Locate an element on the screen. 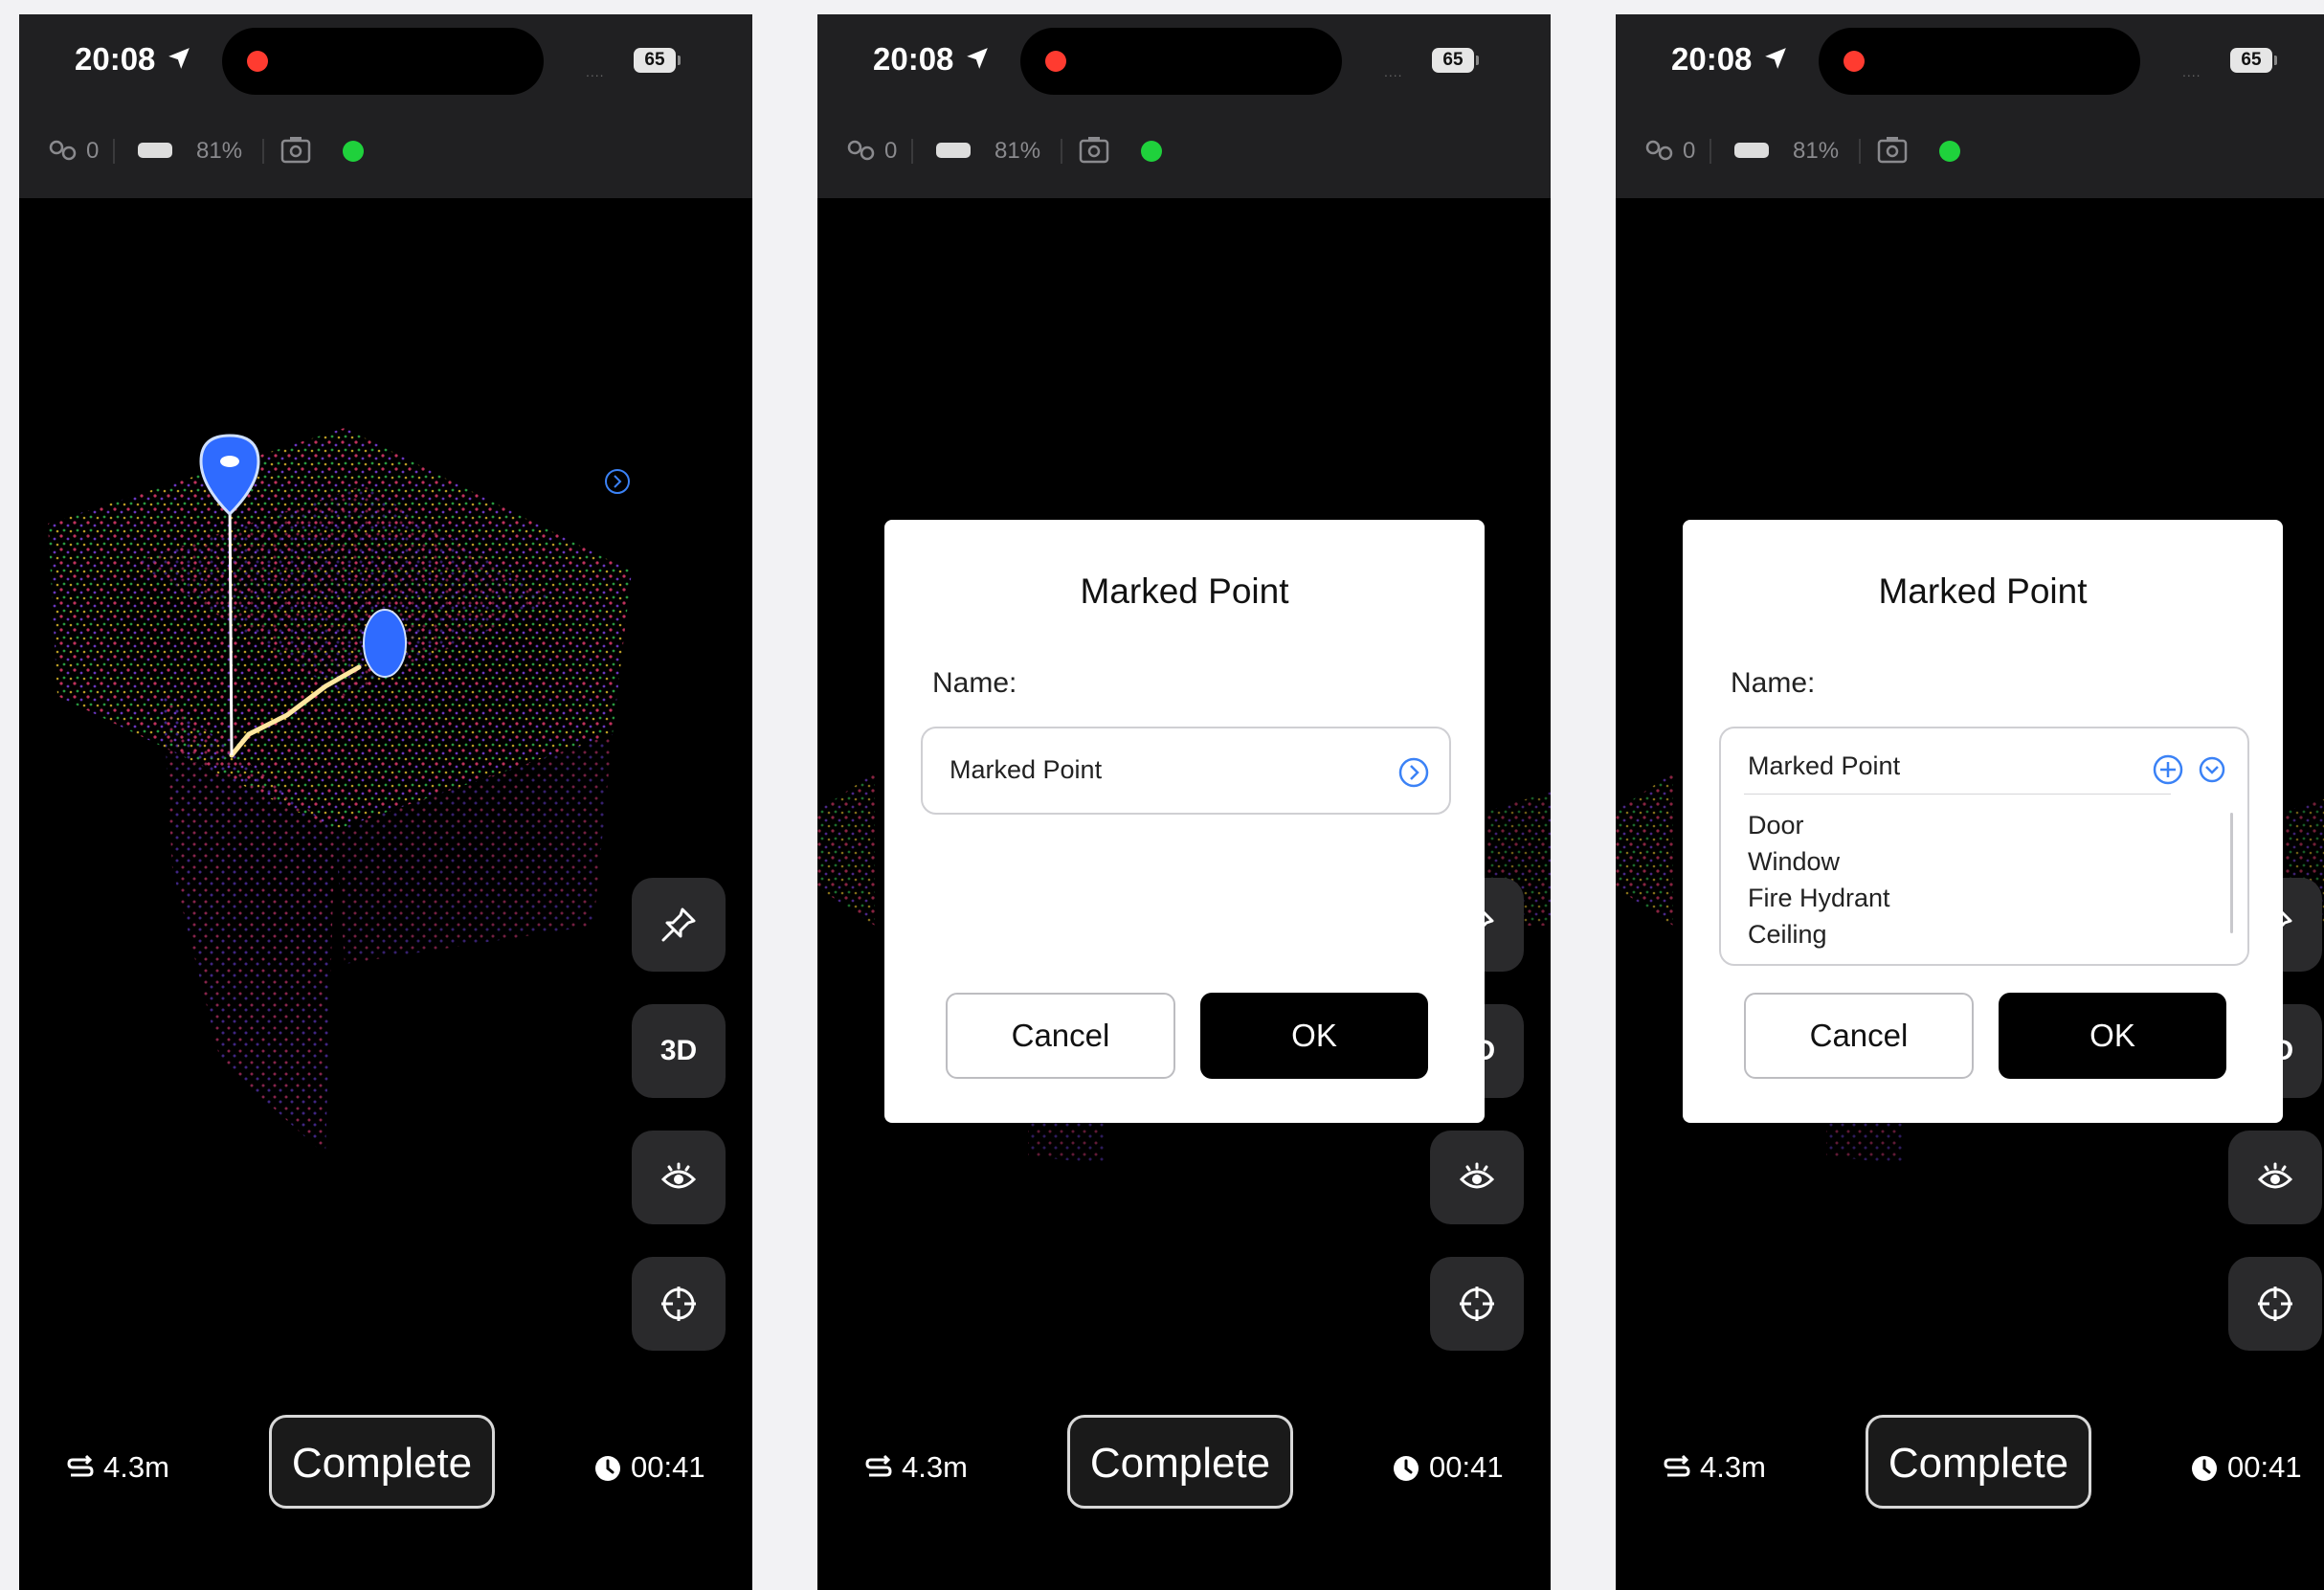  dropdown-option-window: Window is located at coordinates (1794, 862).